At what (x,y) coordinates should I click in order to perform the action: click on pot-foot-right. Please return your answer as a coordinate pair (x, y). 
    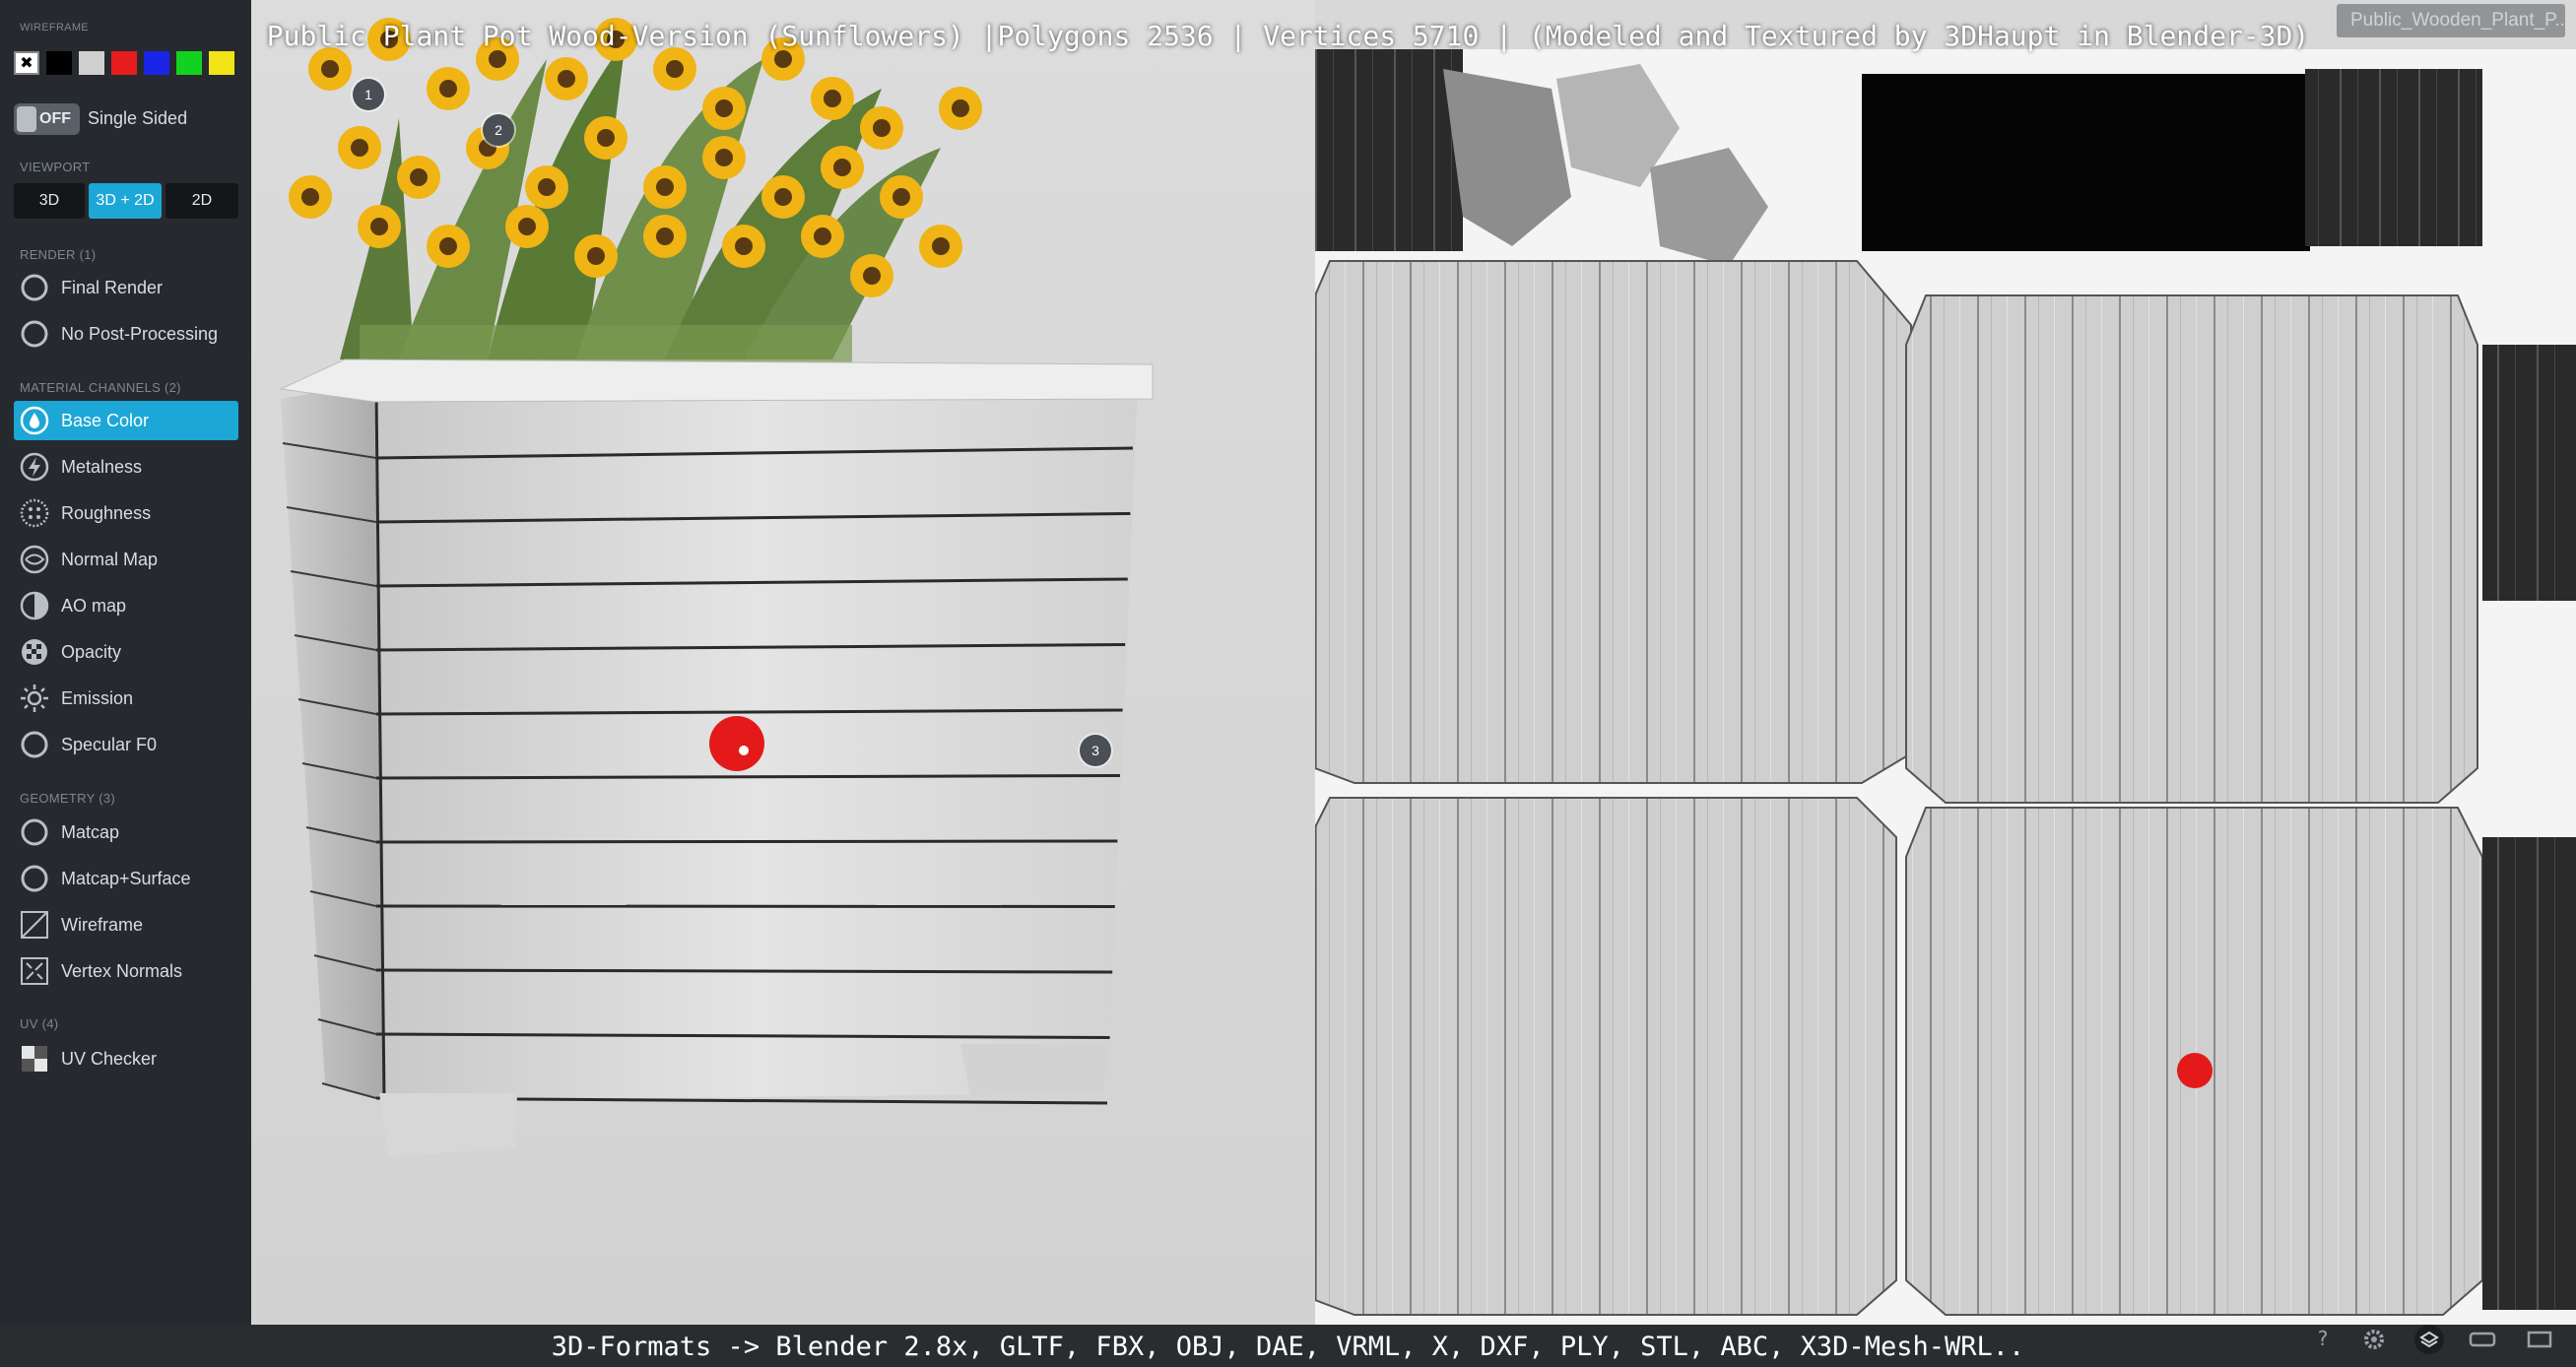
    Looking at the image, I should click on (1034, 1069).